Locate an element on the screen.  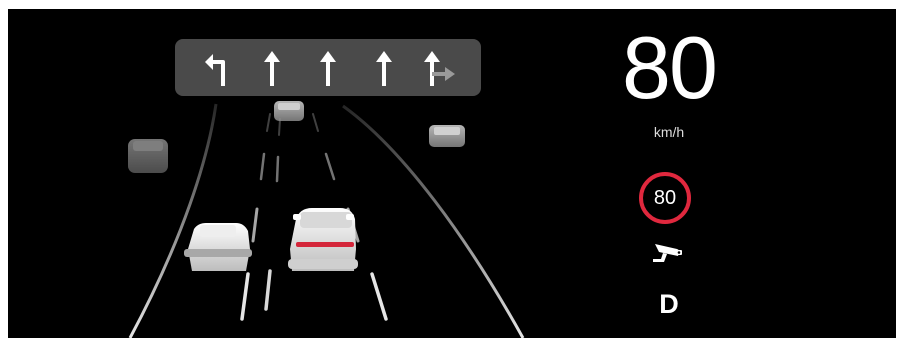
current-speed: 80 is located at coordinates (670, 67).